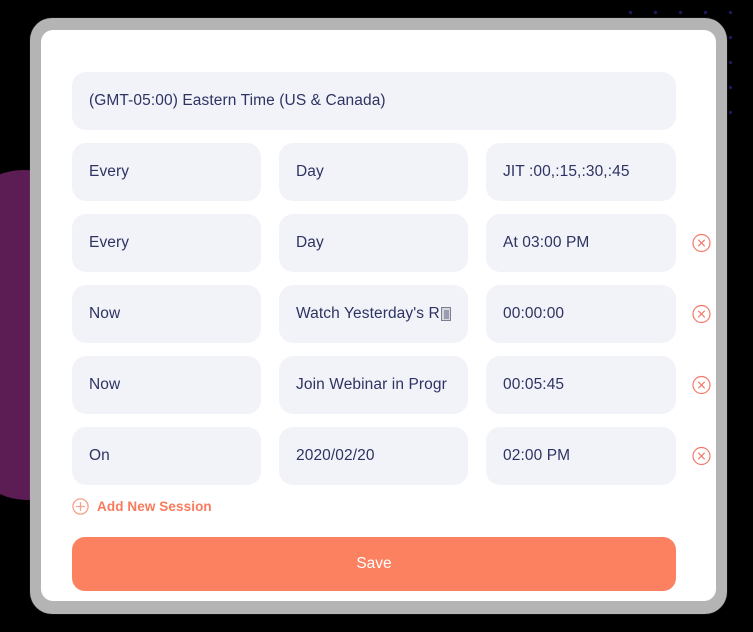 The height and width of the screenshot is (632, 753). What do you see at coordinates (445, 314) in the screenshot?
I see `missing-glyph-box` at bounding box center [445, 314].